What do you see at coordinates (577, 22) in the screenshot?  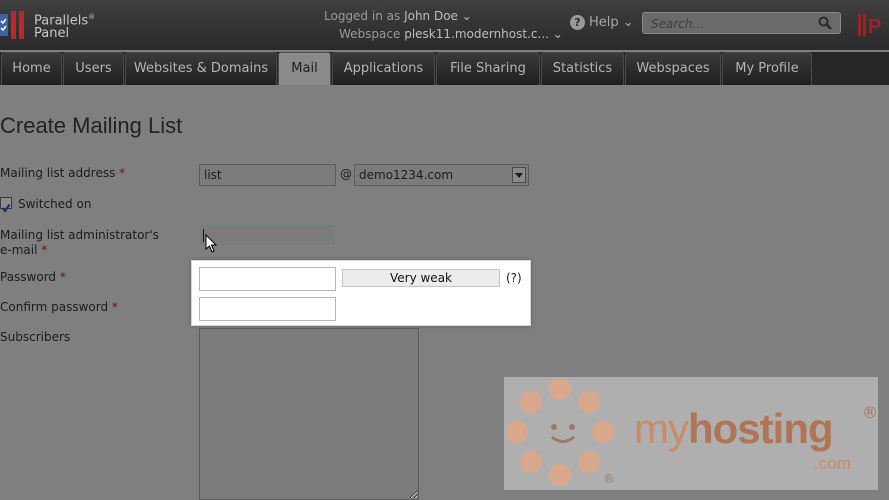 I see `help-icon: ?` at bounding box center [577, 22].